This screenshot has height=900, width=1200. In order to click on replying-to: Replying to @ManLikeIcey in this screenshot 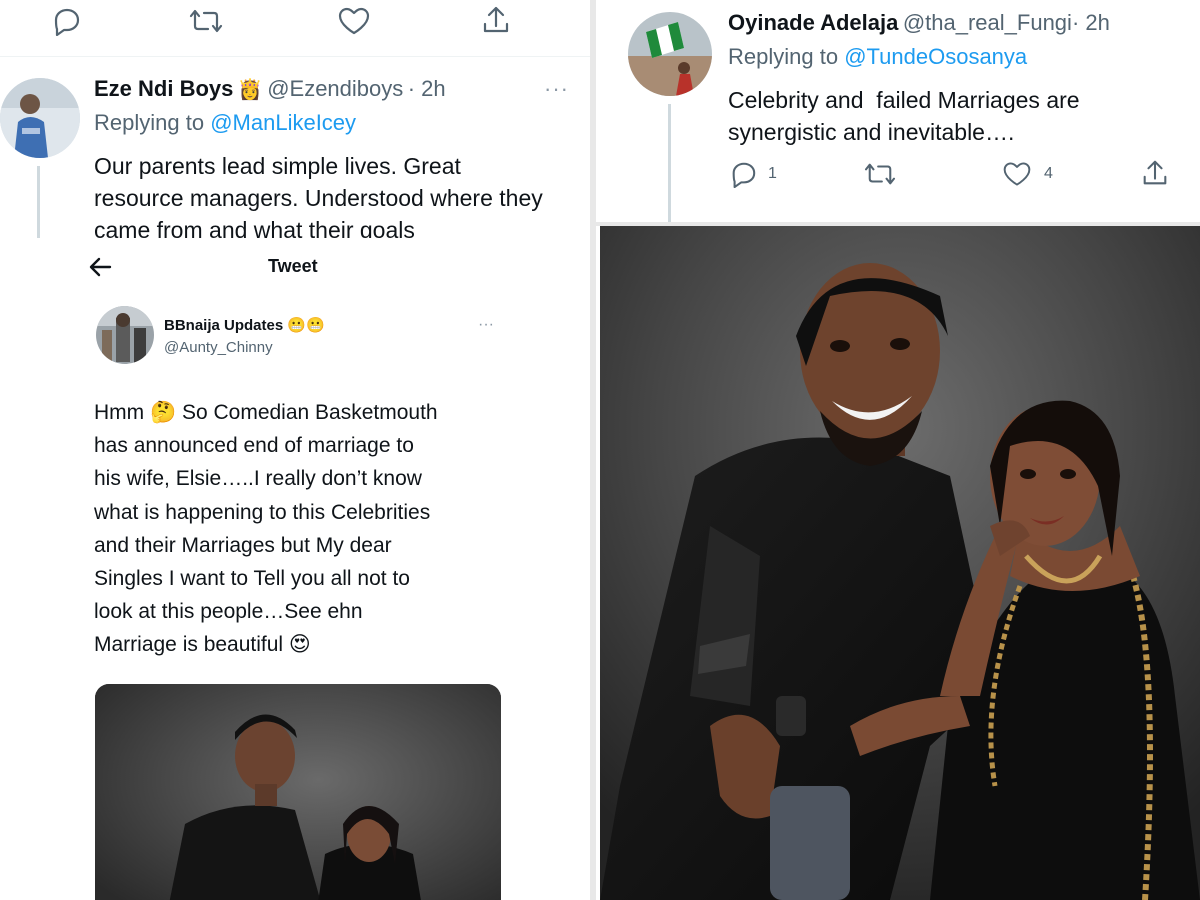, I will do `click(225, 123)`.